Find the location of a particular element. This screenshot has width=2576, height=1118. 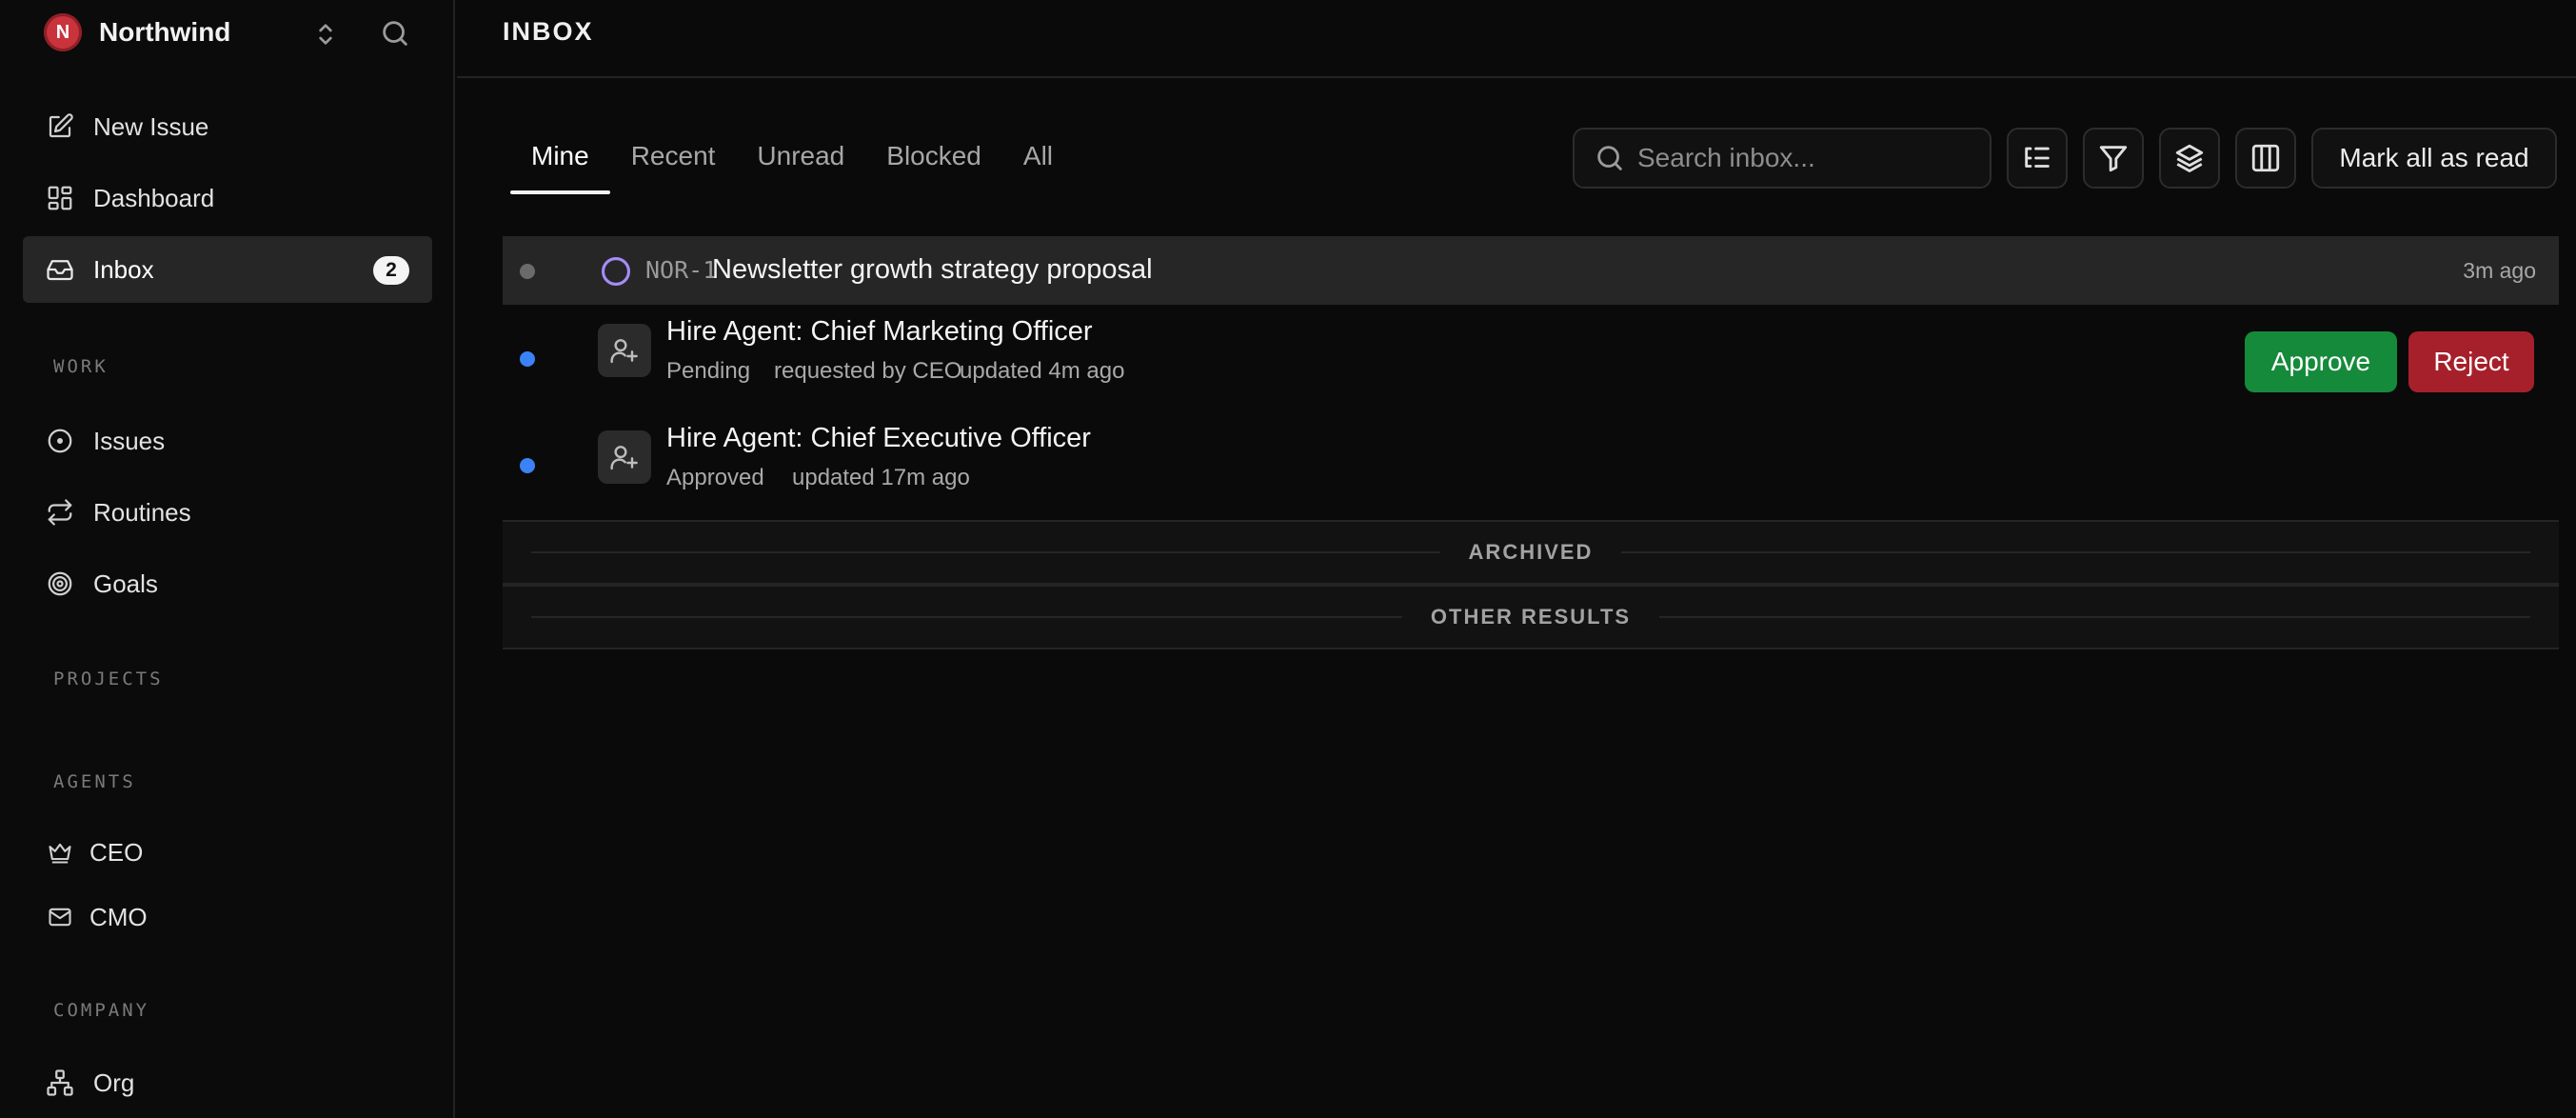

chevrons-up-down-icon is located at coordinates (325, 34).